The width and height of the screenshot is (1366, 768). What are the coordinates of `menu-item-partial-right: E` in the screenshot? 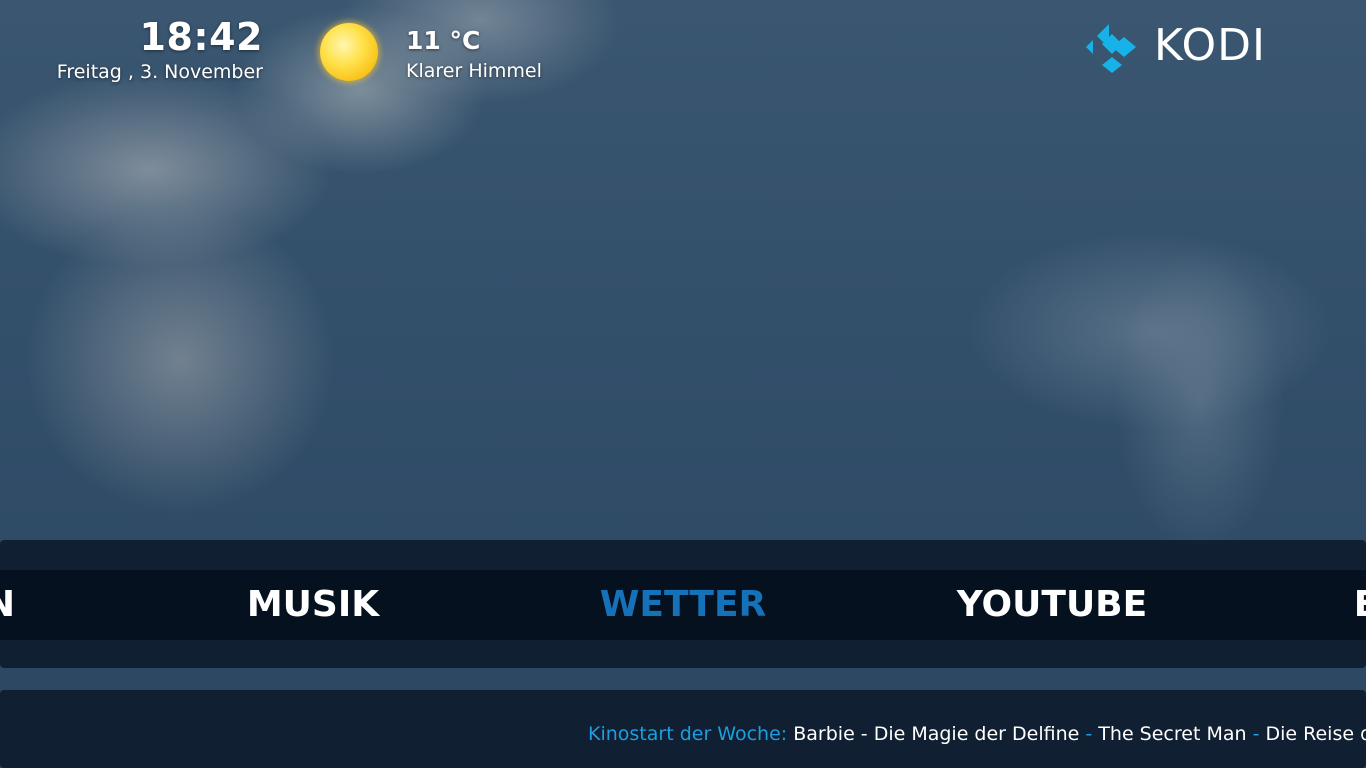 It's located at (1360, 605).